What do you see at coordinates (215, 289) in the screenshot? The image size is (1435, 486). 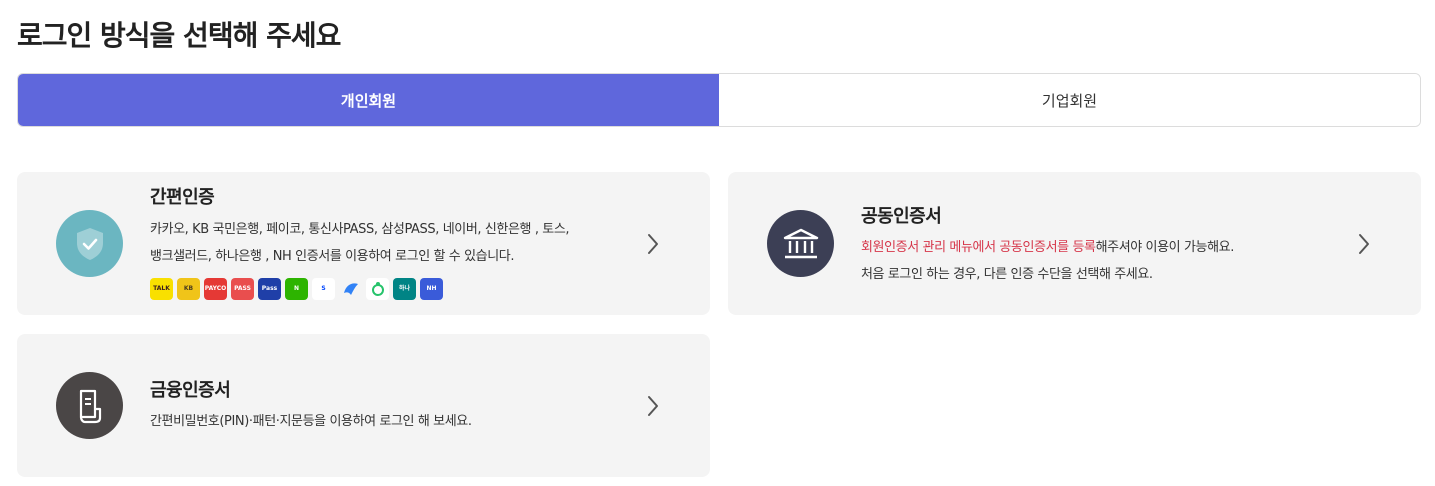 I see `payco-logo: PAYCO` at bounding box center [215, 289].